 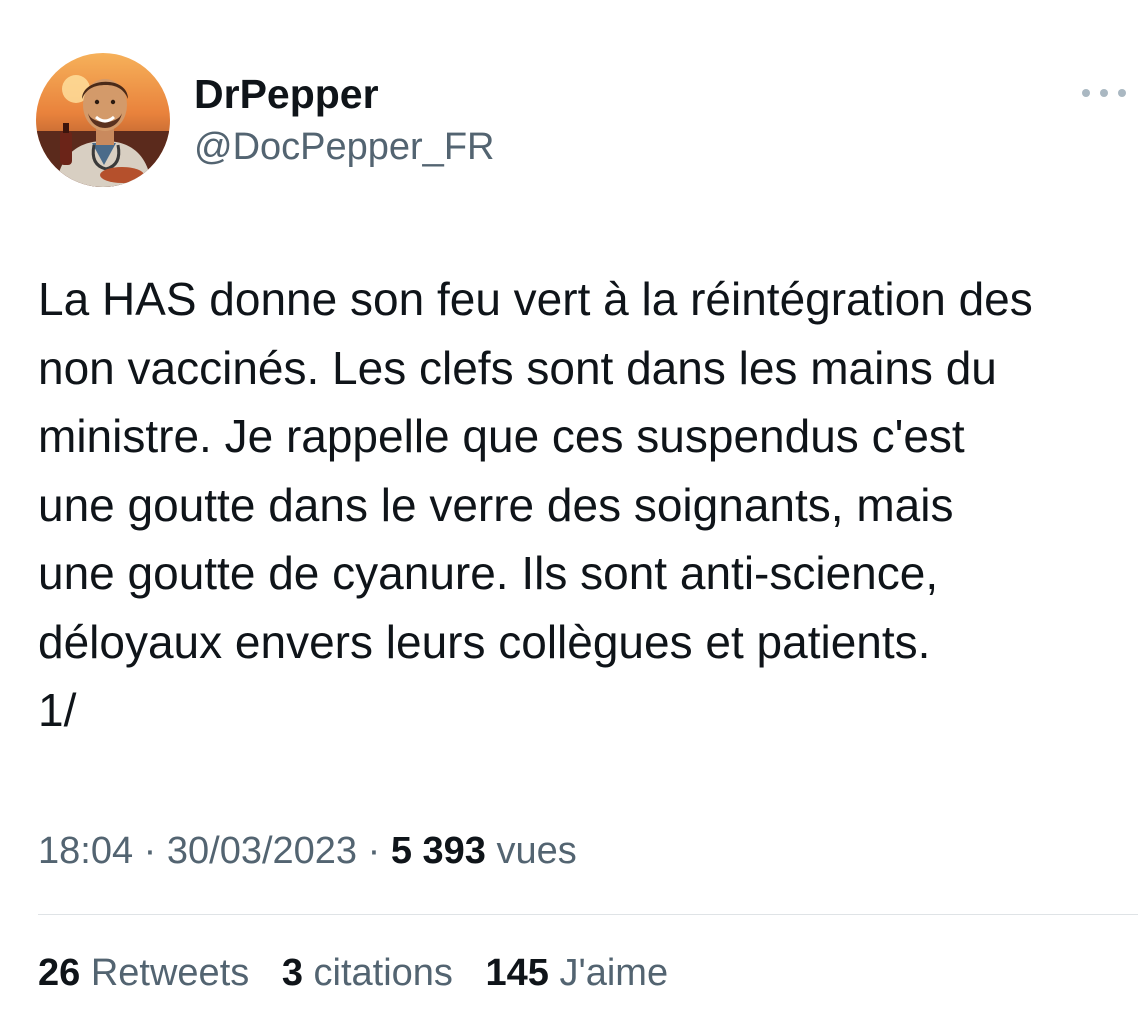 I want to click on more-options-button, so click(x=1104, y=93).